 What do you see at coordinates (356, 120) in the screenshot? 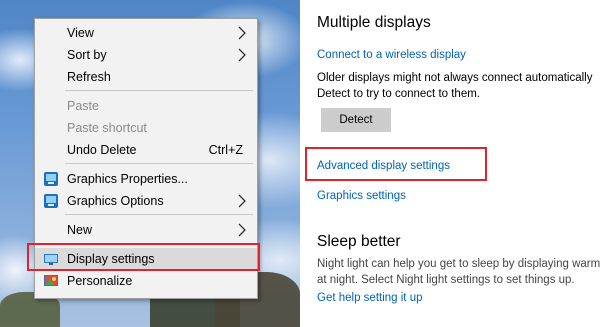
I see `detect-button: Detect` at bounding box center [356, 120].